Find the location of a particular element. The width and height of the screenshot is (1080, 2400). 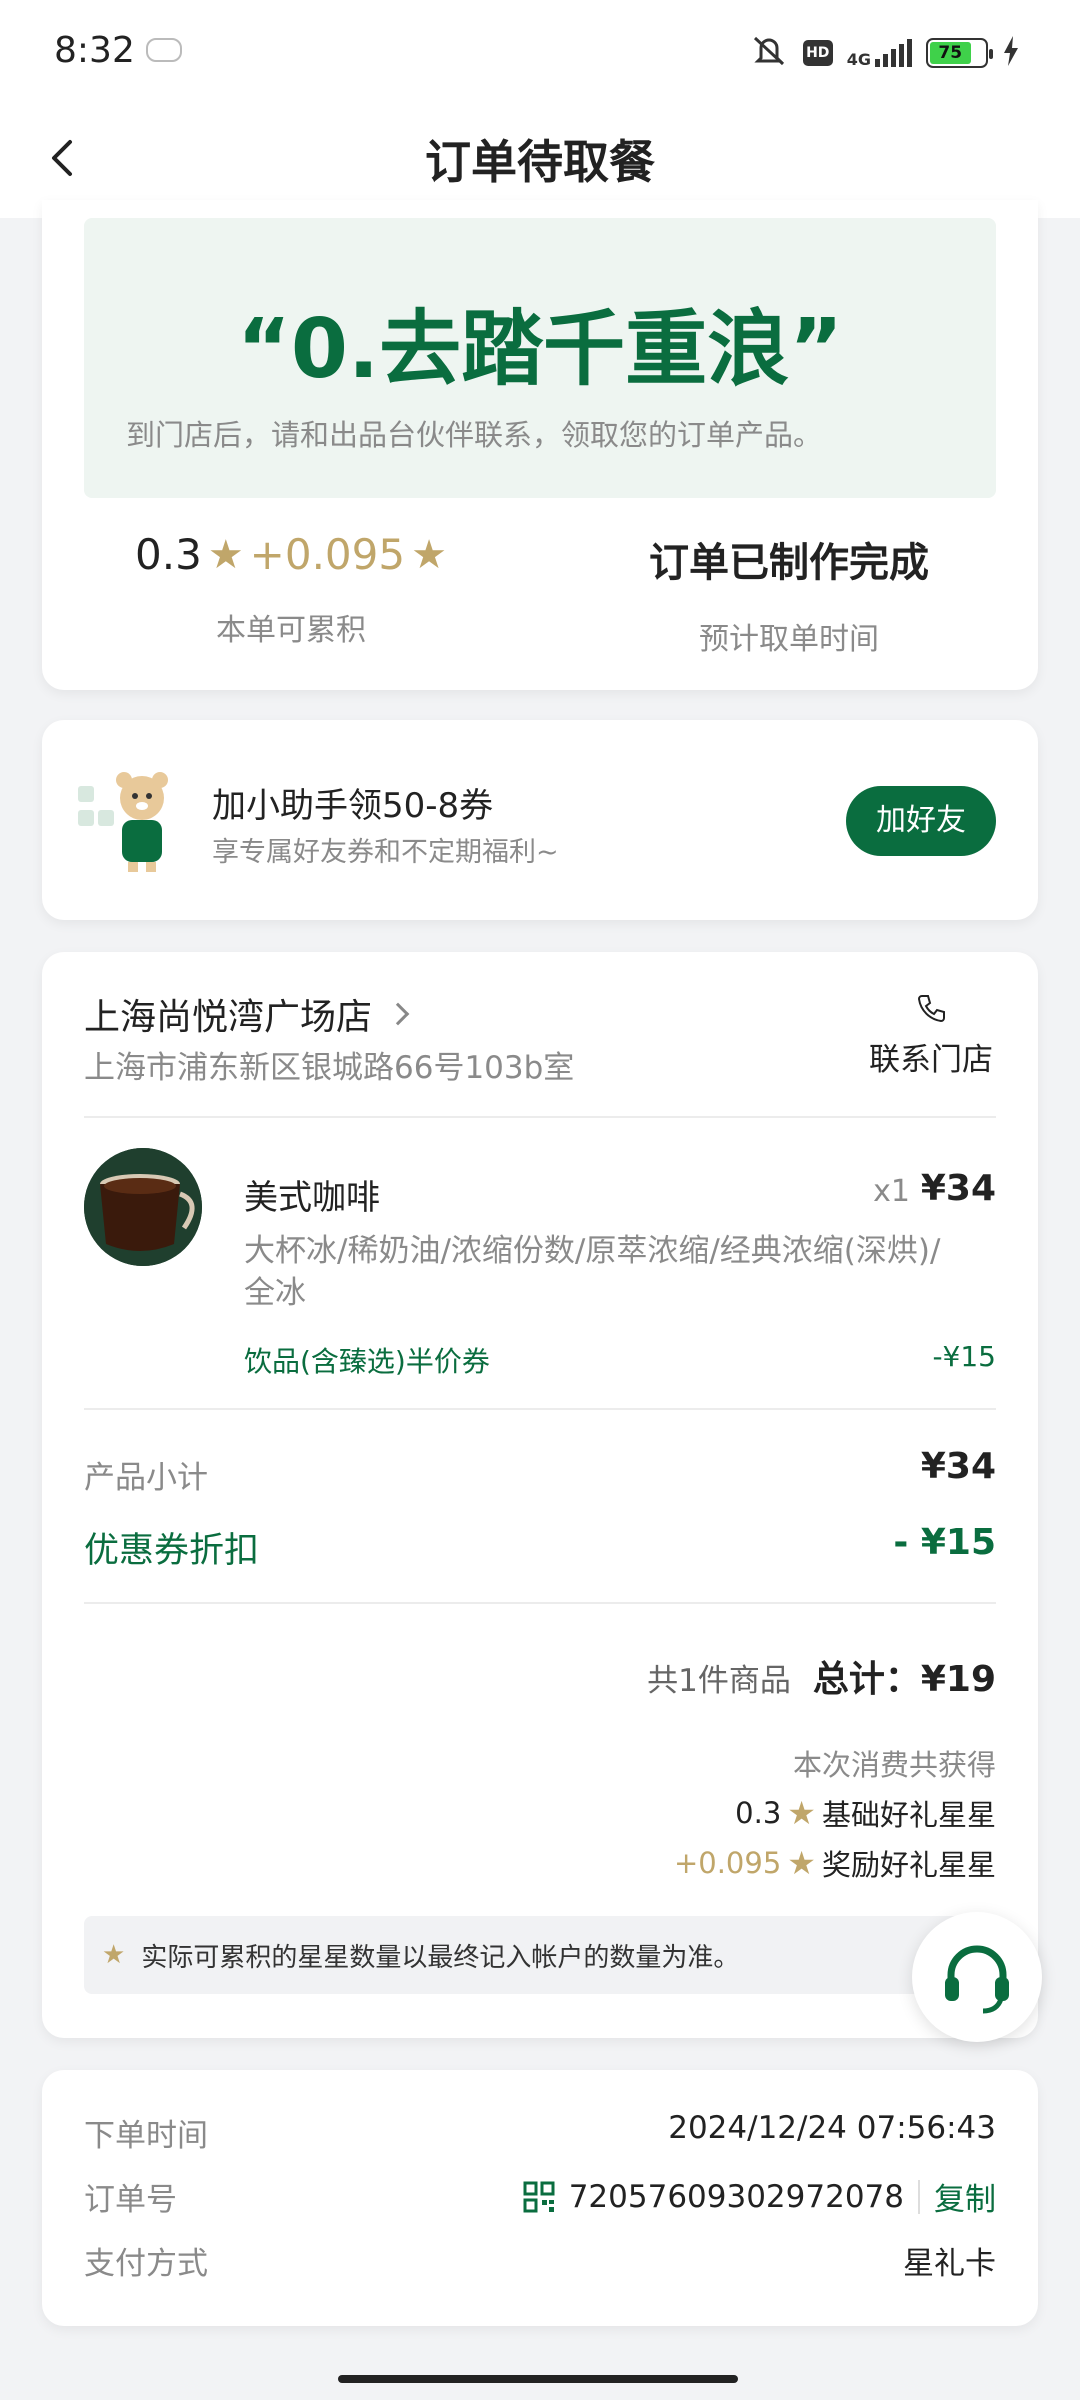

chevron-right-icon is located at coordinates (398, 1014).